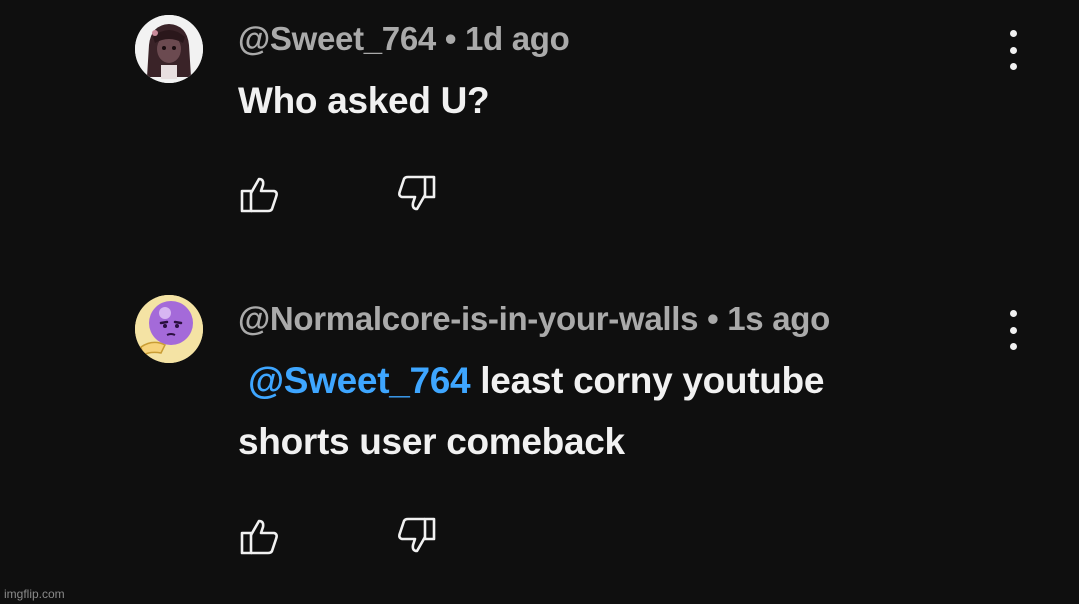 The image size is (1079, 604). I want to click on watermark: imgflip.com, so click(34, 594).